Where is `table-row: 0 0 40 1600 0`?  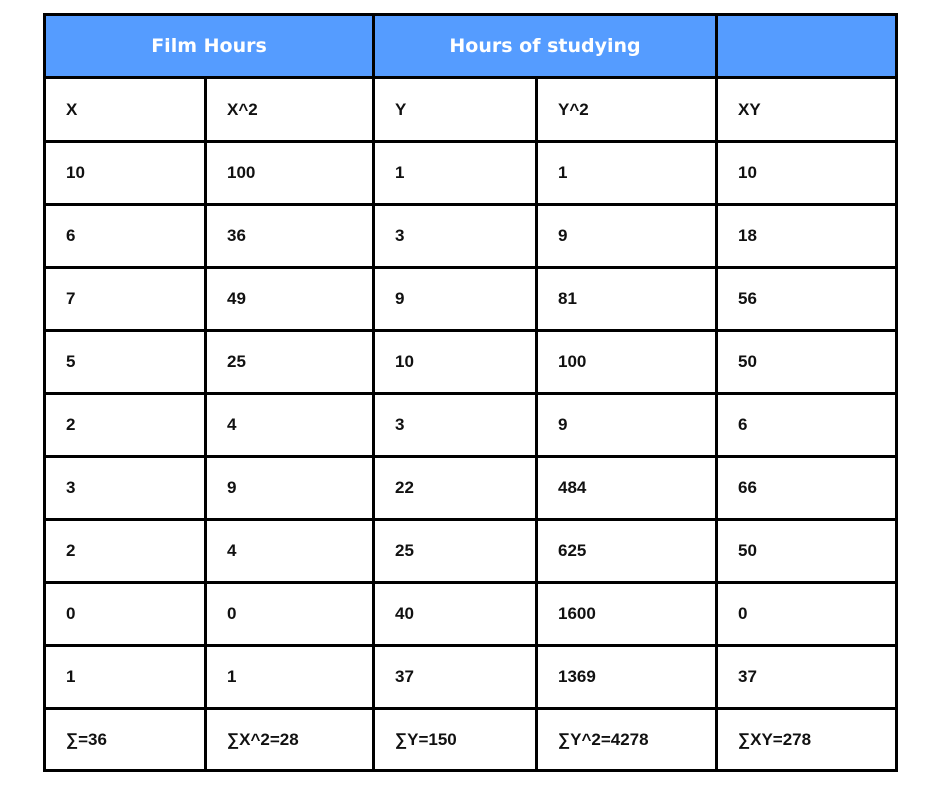 table-row: 0 0 40 1600 0 is located at coordinates (470, 614).